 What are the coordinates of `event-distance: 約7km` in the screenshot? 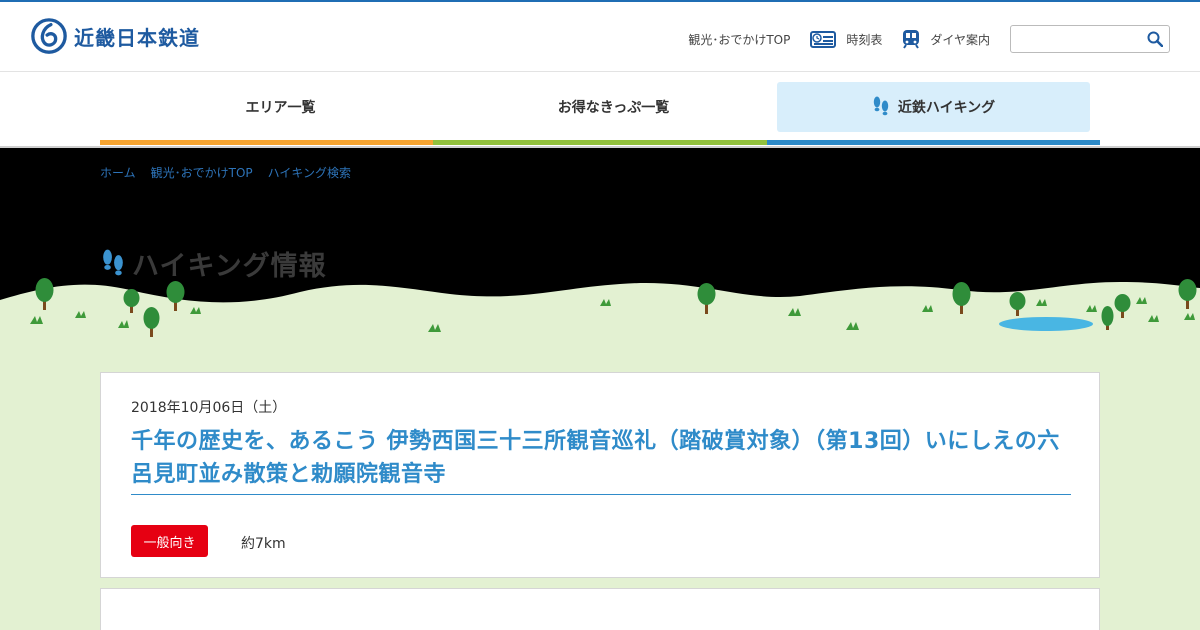 It's located at (263, 544).